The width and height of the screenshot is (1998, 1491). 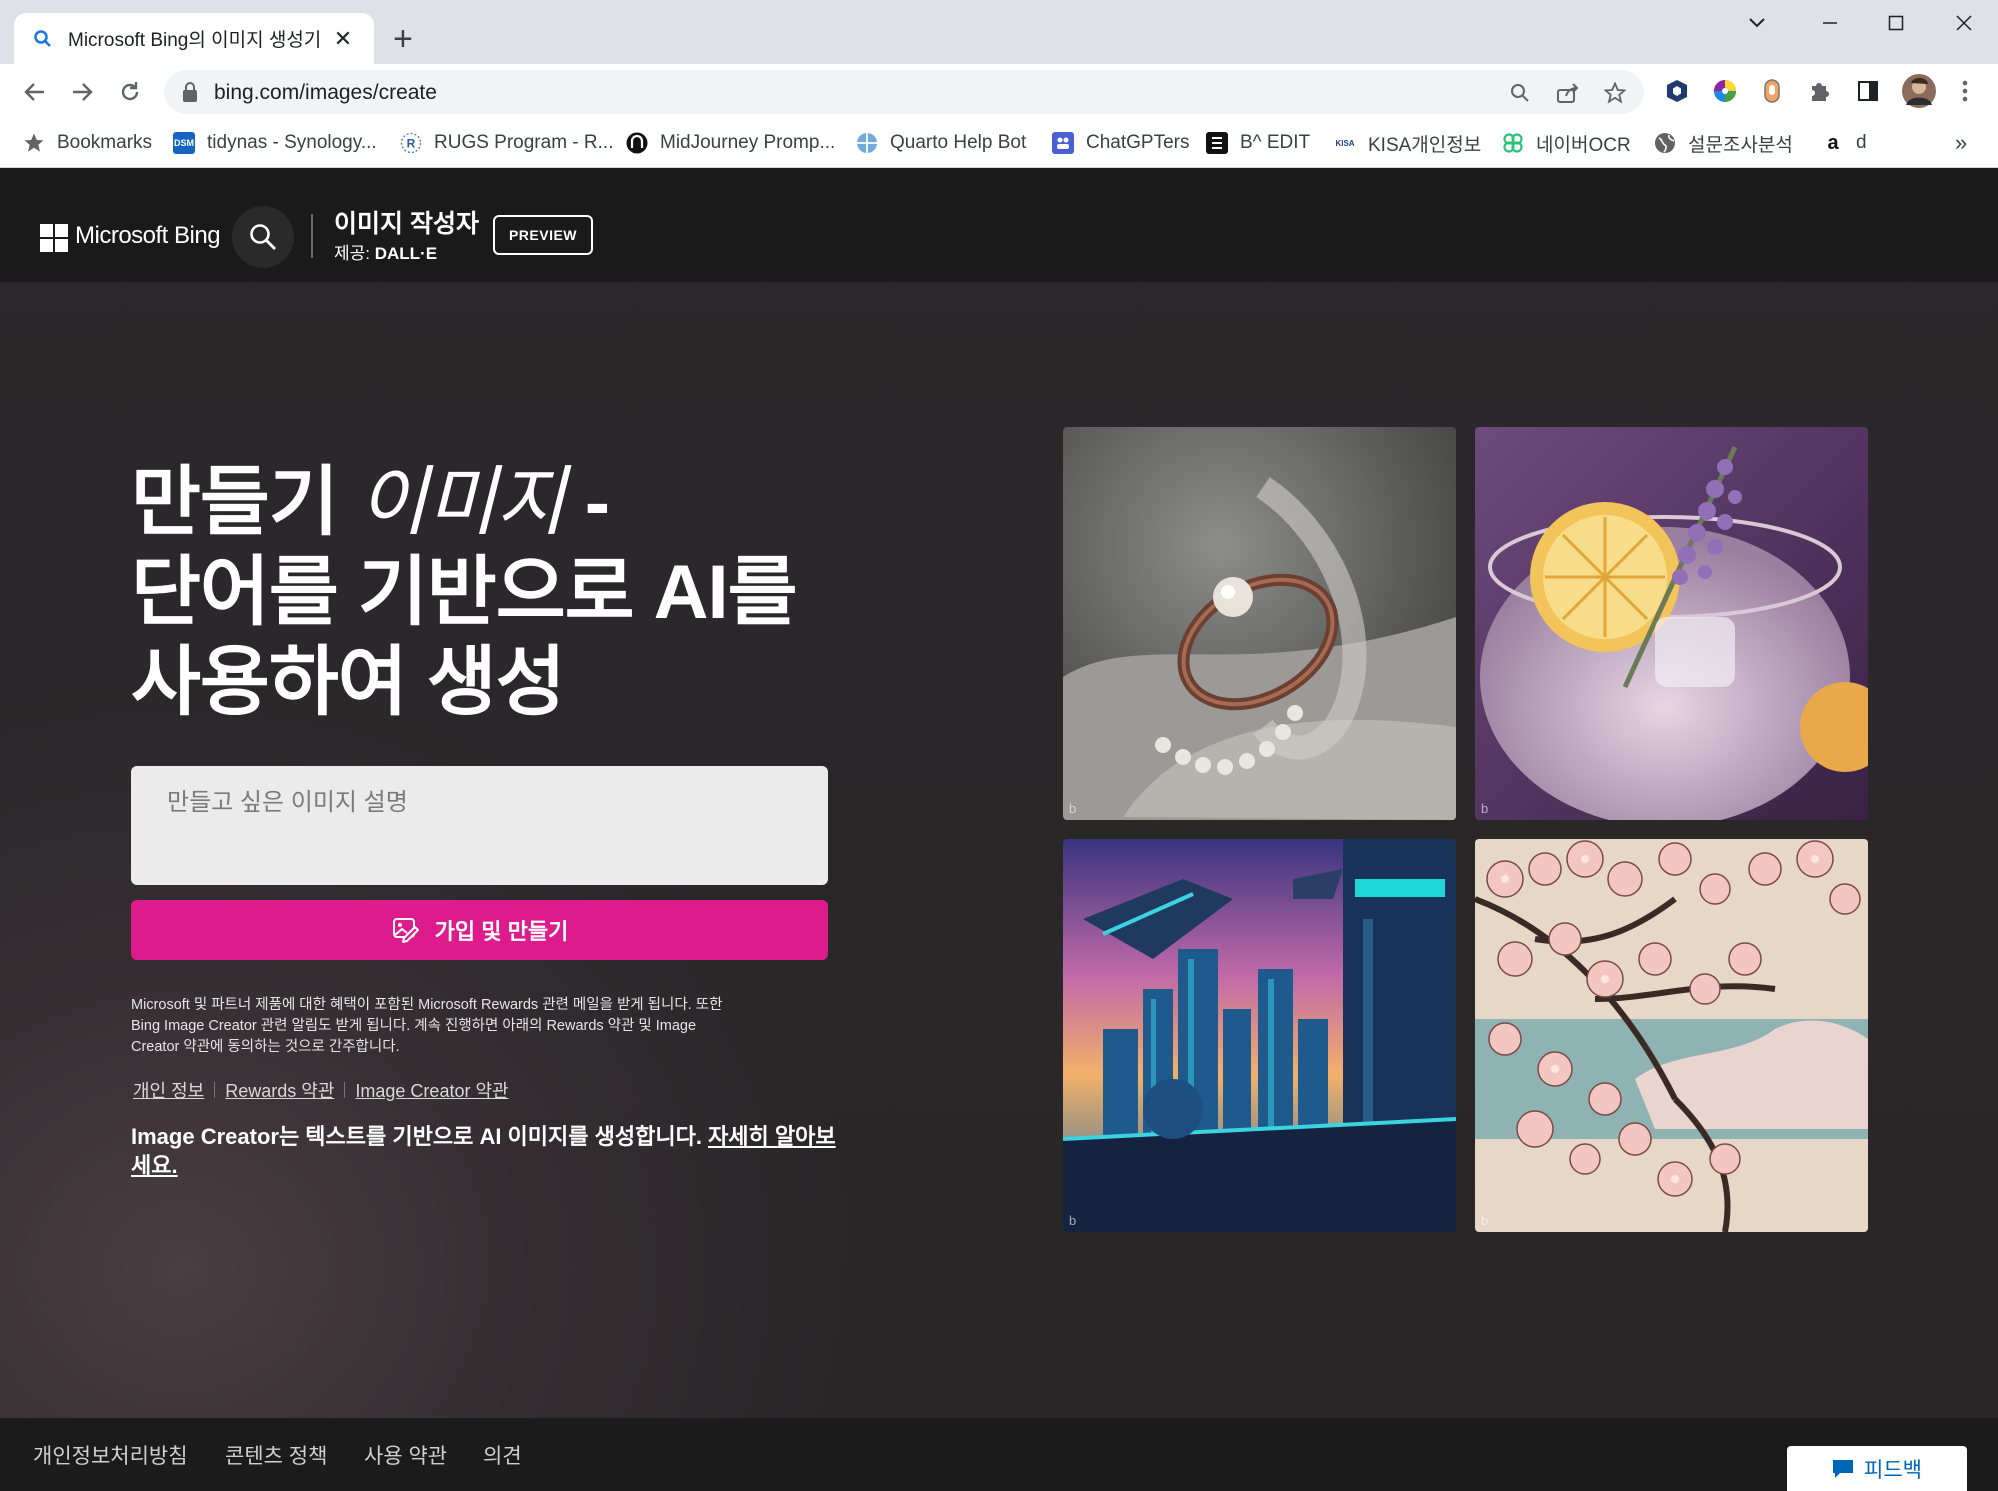 I want to click on blossom-image: b, so click(x=1671, y=1035).